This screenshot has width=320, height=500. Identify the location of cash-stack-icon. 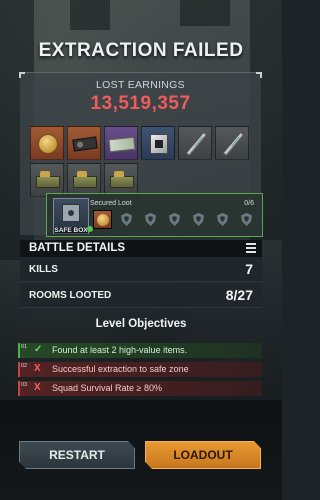
(122, 144).